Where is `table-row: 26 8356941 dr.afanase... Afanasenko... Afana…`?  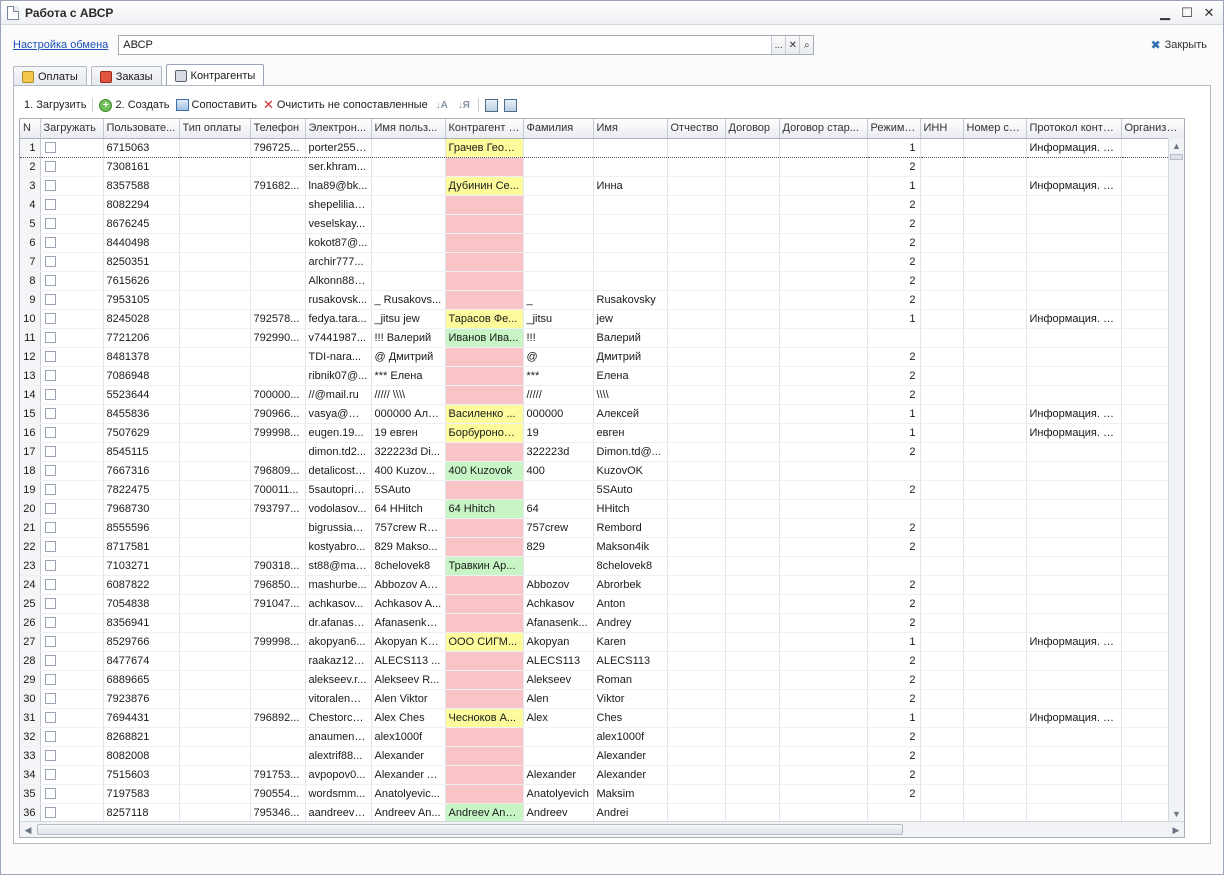
table-row: 26 8356941 dr.afanase... Afanasenko... Afana… is located at coordinates (602, 623).